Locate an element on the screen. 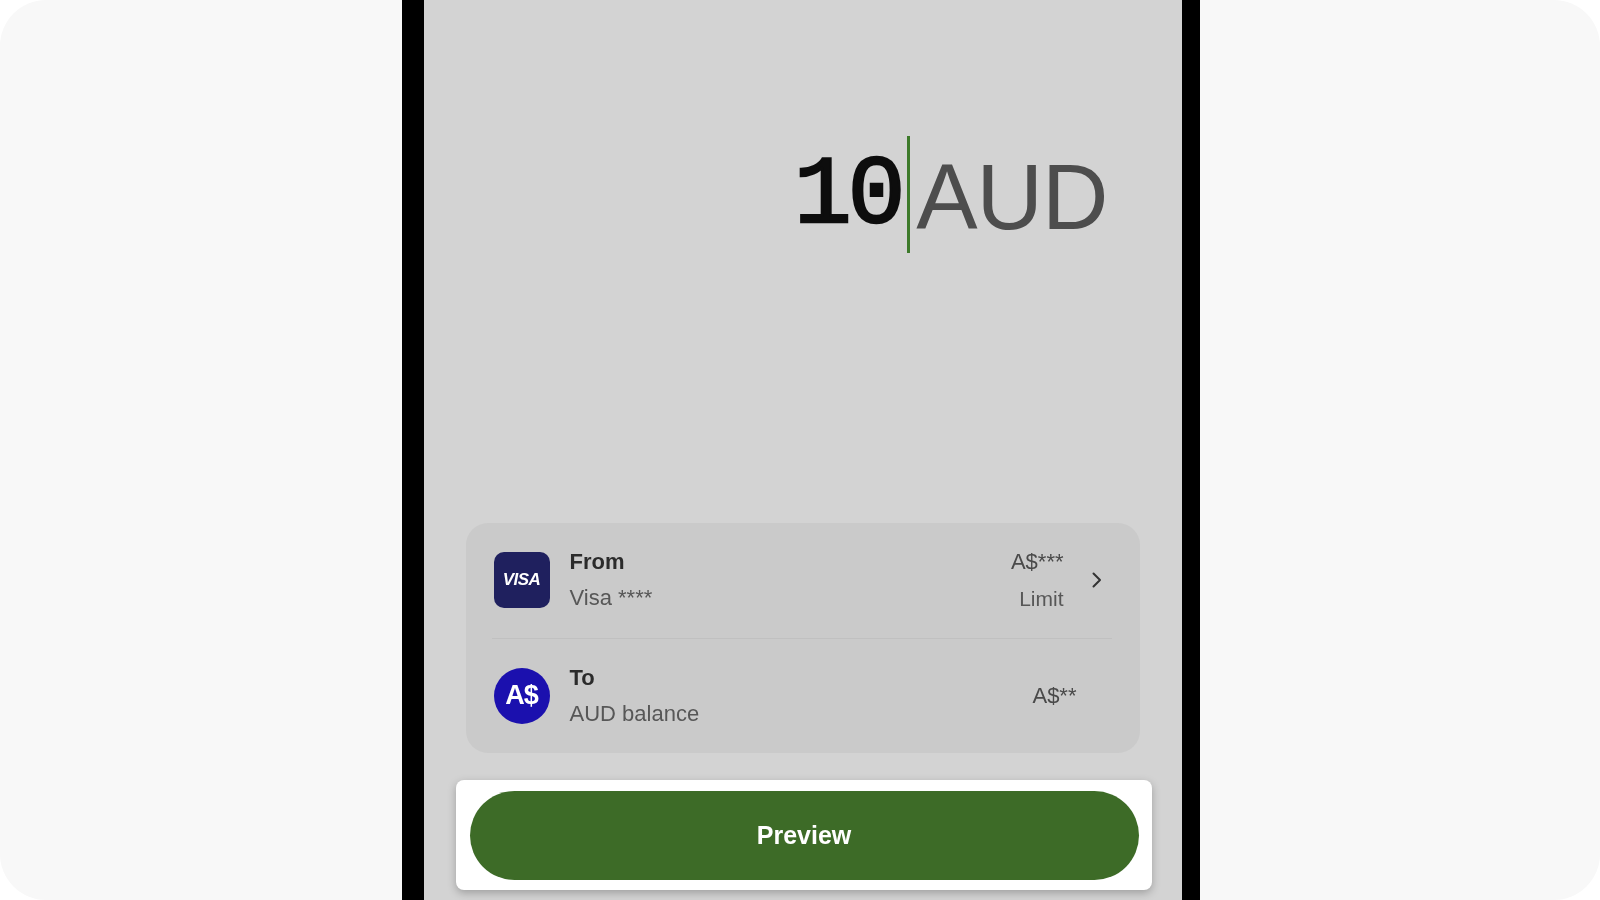  row-amount: A$** is located at coordinates (1054, 695).